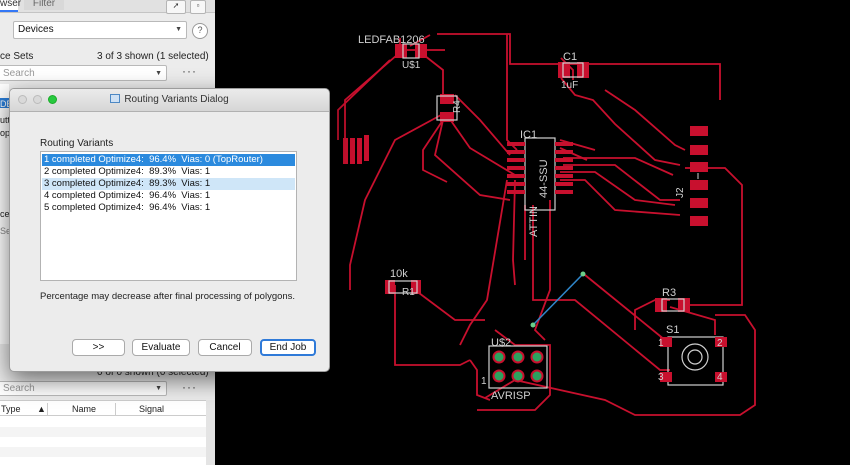 The width and height of the screenshot is (850, 465). What do you see at coordinates (569, 85) in the screenshot?
I see `c1-value: 1uF` at bounding box center [569, 85].